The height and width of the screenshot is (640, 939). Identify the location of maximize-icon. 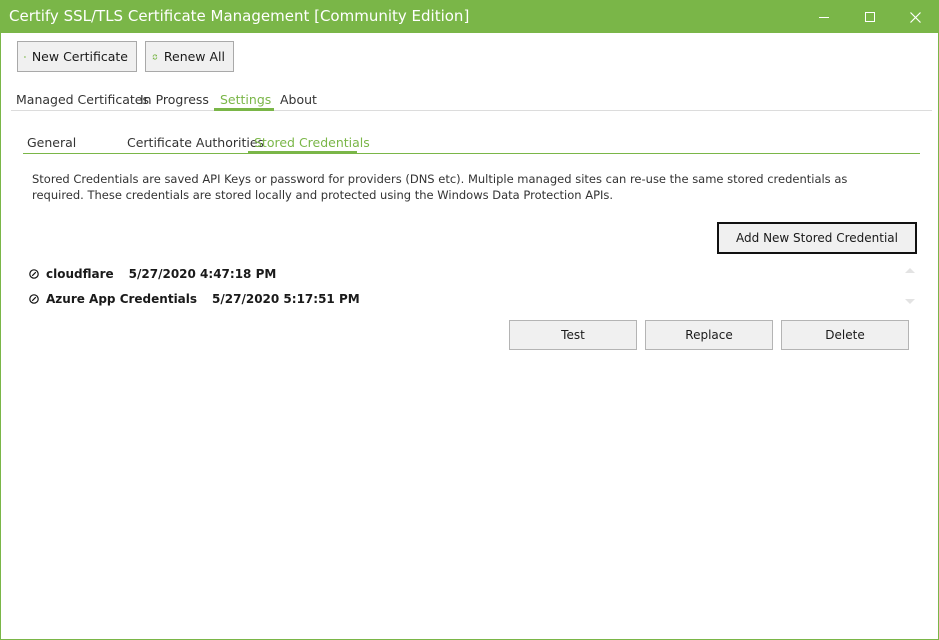
(870, 17).